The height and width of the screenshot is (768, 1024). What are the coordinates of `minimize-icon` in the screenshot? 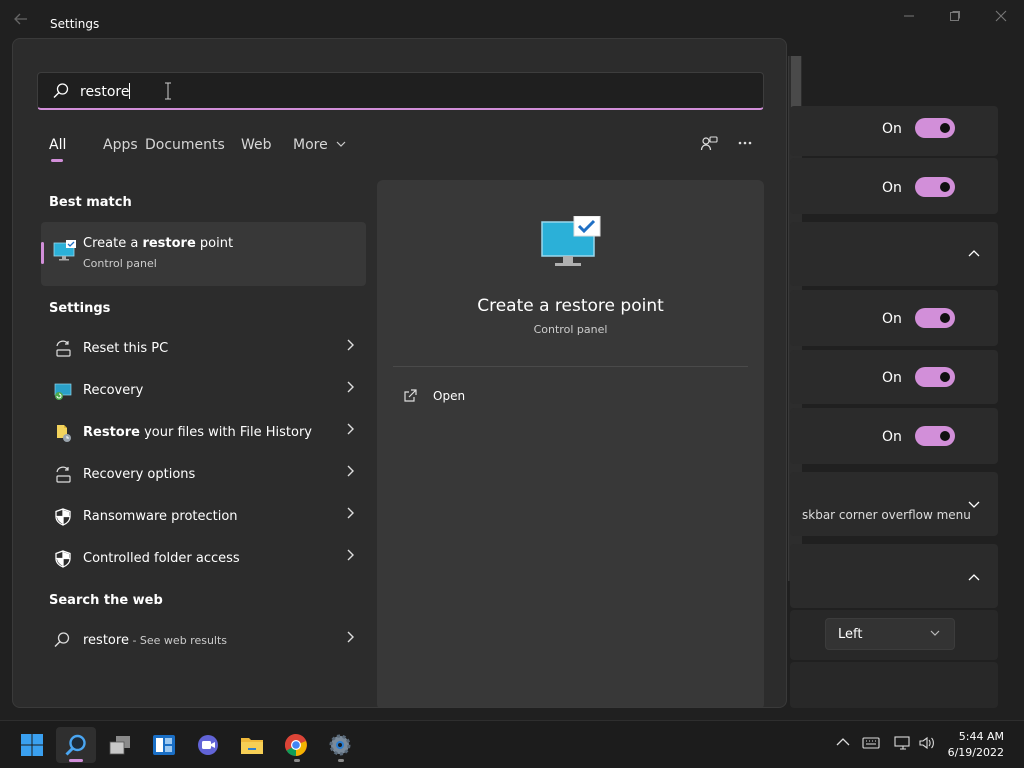 It's located at (909, 18).